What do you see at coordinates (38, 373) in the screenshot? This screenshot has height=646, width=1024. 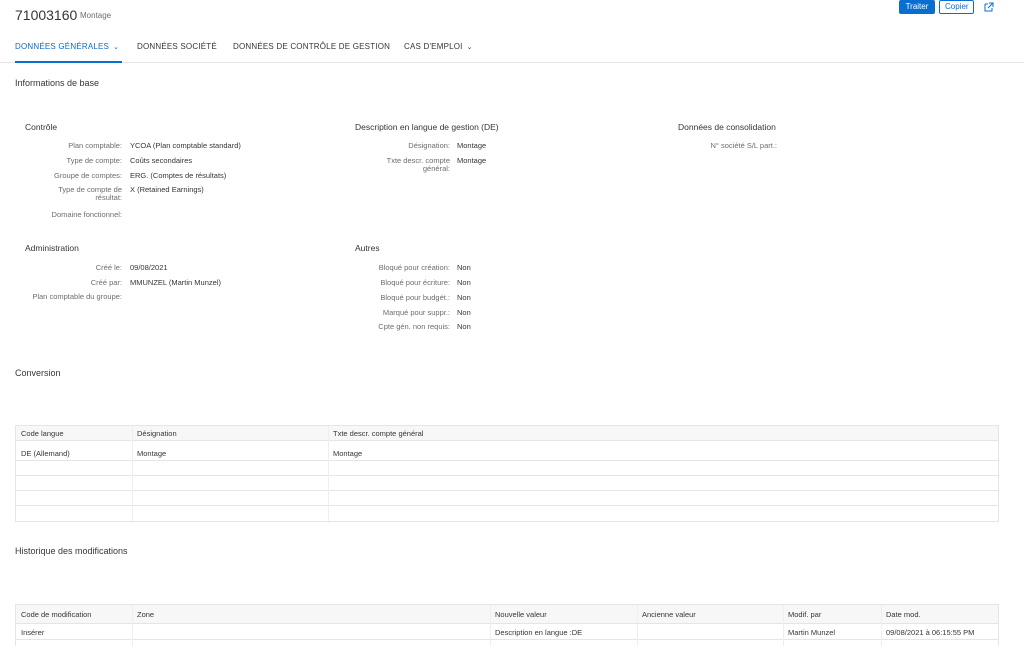 I see `section-title-conversion: Conversion` at bounding box center [38, 373].